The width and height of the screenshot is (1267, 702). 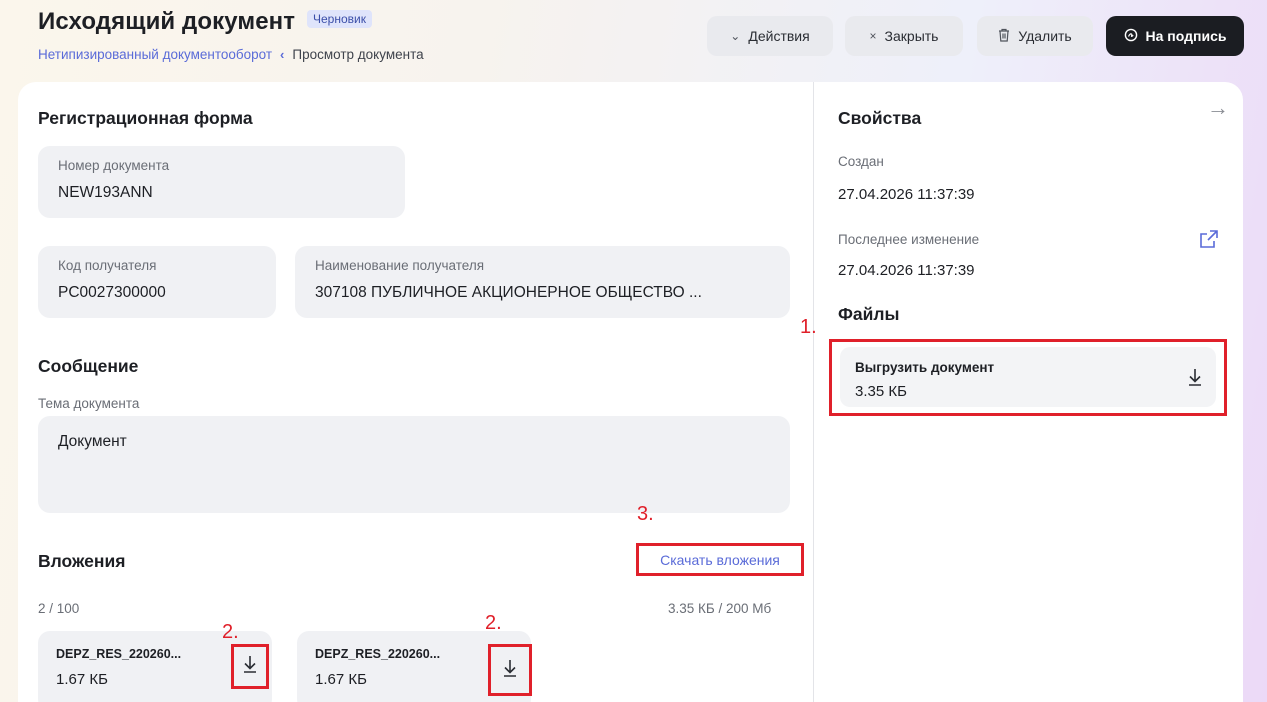 I want to click on recipient-code-value: PC0027300000, so click(x=112, y=292).